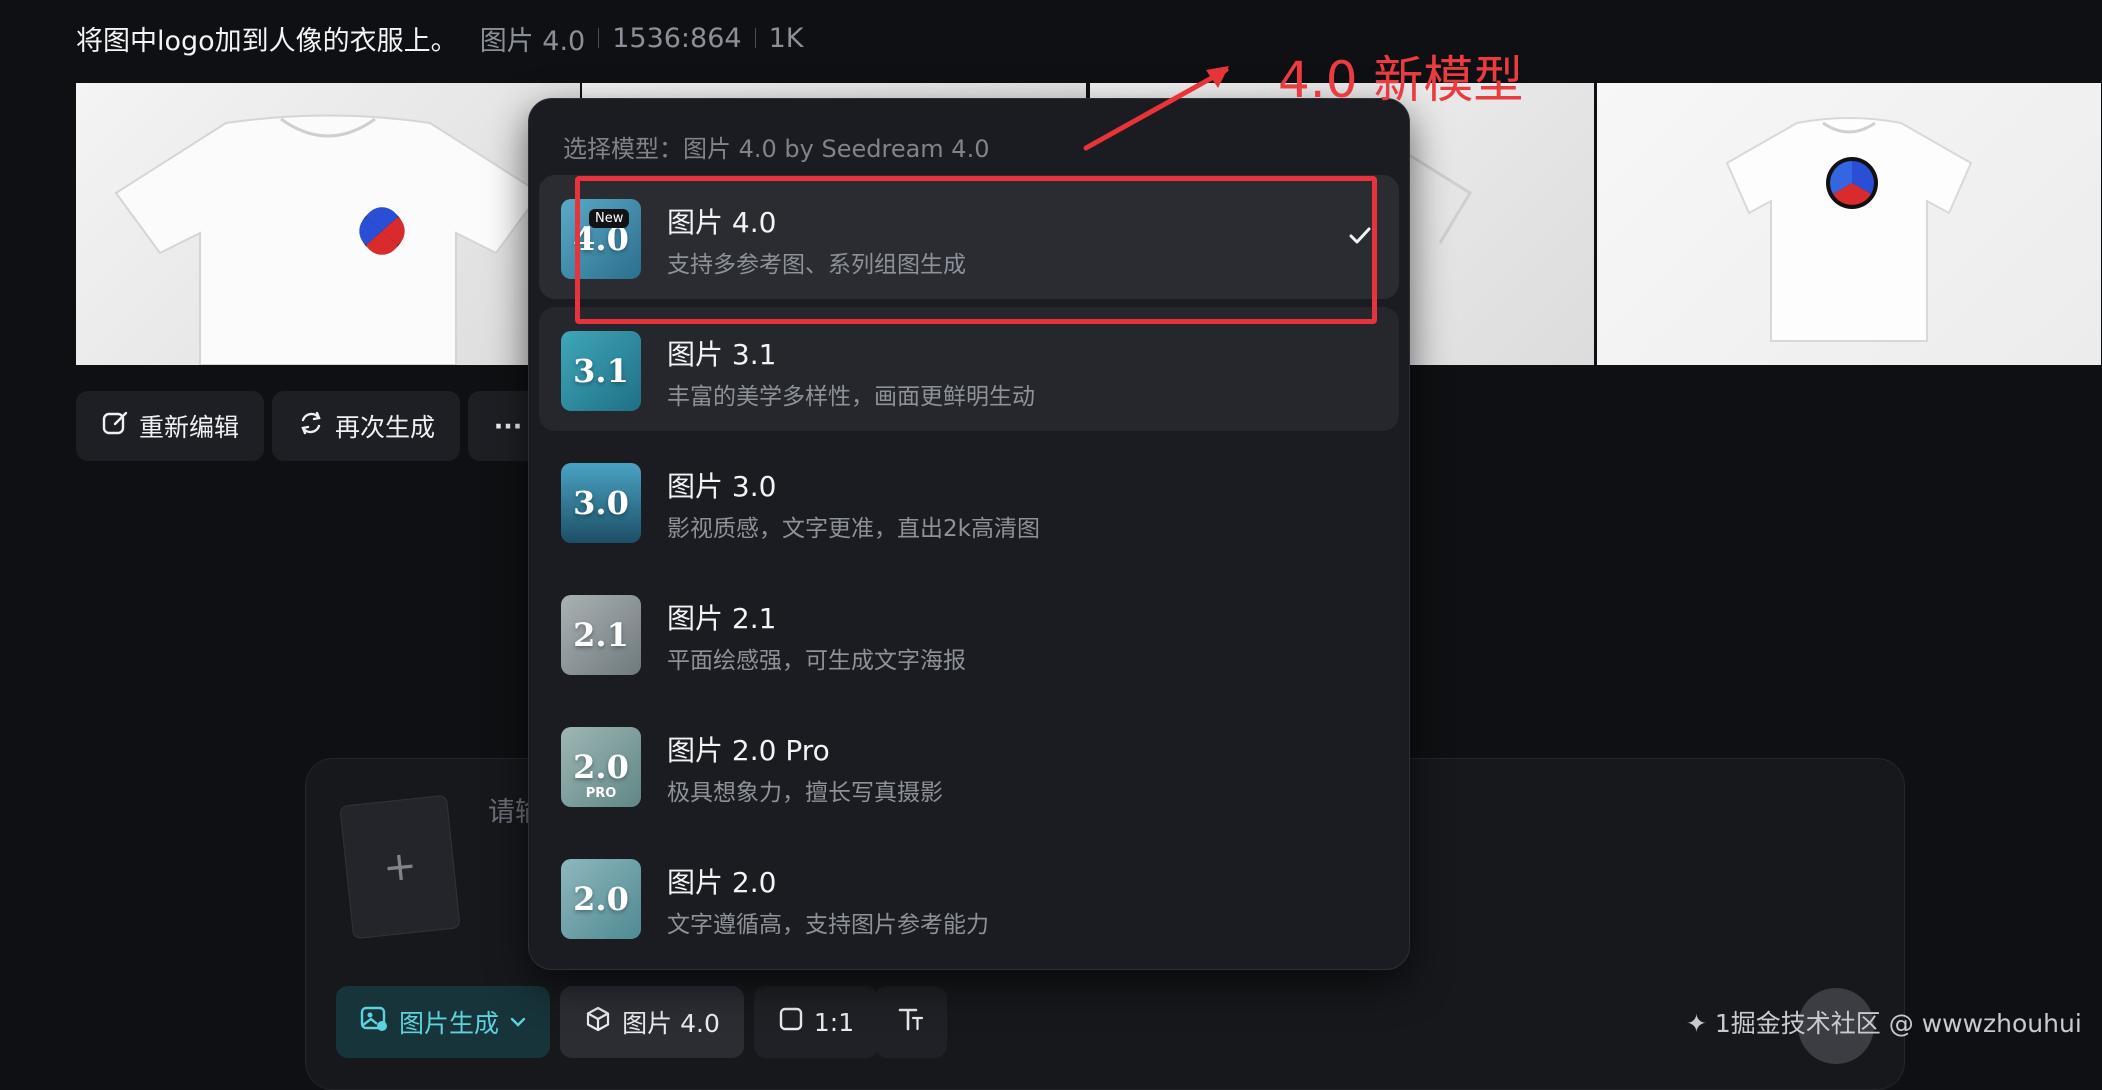 The width and height of the screenshot is (2102, 1090). What do you see at coordinates (677, 38) in the screenshot?
I see `resolution-tag: 1536:864` at bounding box center [677, 38].